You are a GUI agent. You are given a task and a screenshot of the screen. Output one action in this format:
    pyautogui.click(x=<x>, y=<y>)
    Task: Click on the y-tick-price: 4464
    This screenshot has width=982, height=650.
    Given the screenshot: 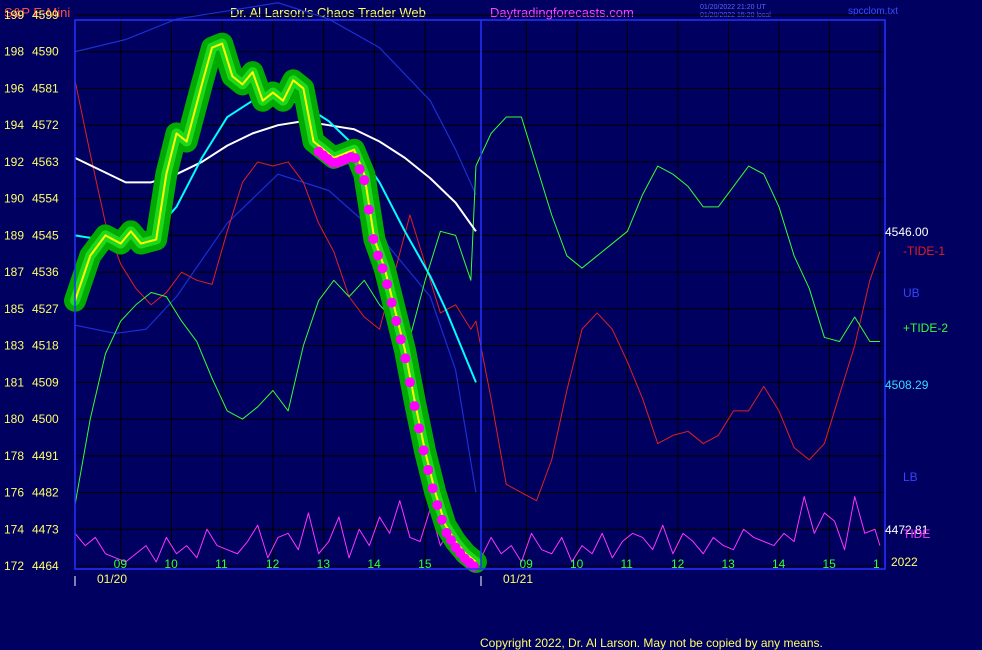 What is the action you would take?
    pyautogui.click(x=45, y=566)
    